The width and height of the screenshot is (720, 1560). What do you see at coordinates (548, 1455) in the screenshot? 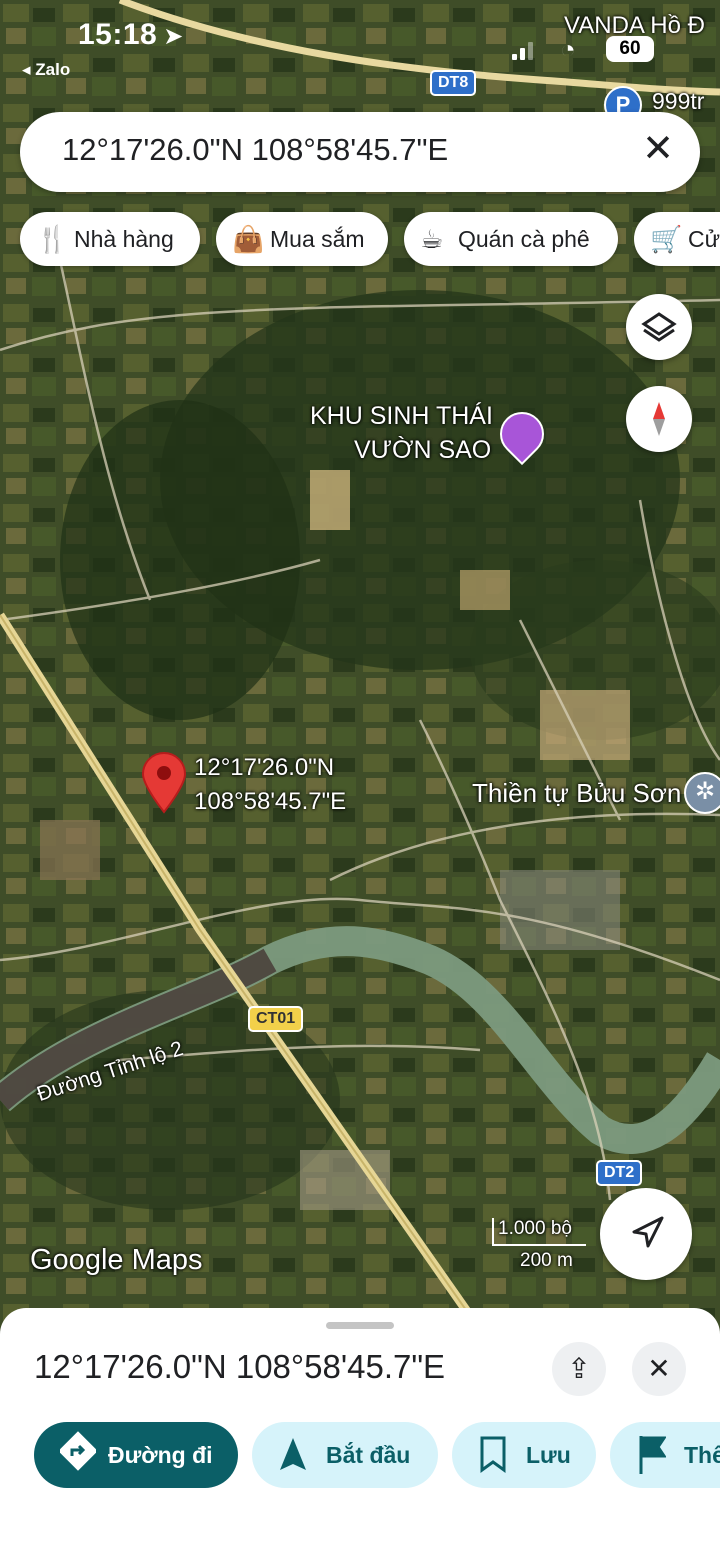
I see `save-label: Lưu` at bounding box center [548, 1455].